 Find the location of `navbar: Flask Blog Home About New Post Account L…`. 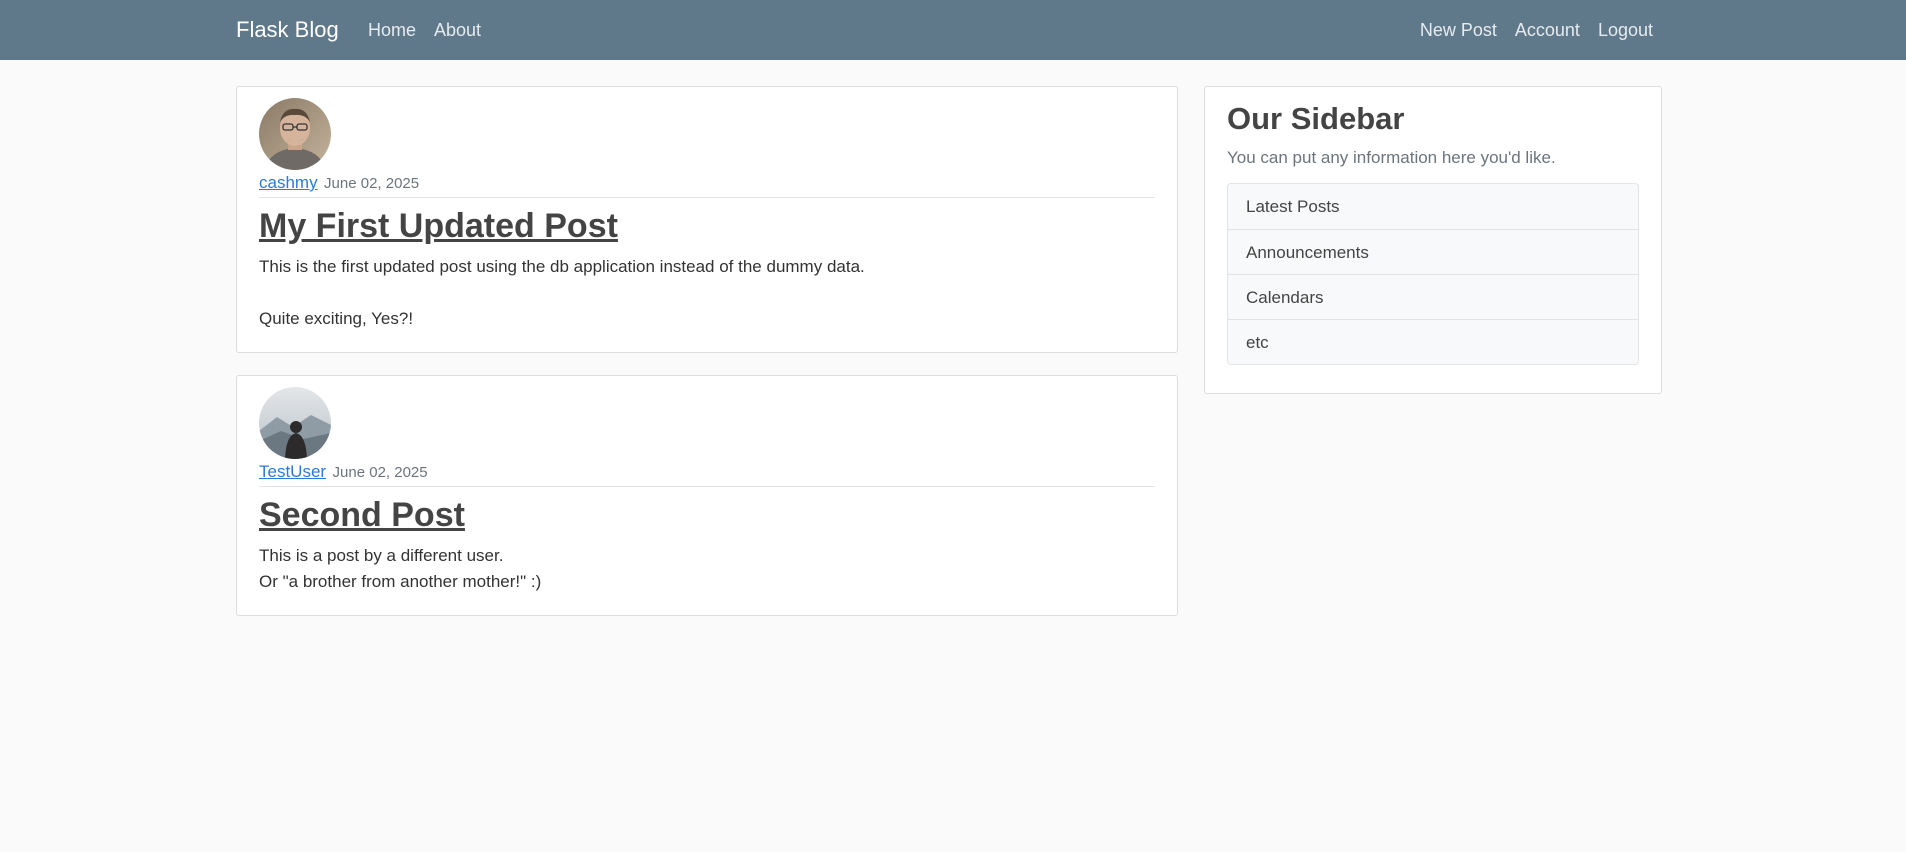

navbar: Flask Blog Home About New Post Account L… is located at coordinates (953, 30).